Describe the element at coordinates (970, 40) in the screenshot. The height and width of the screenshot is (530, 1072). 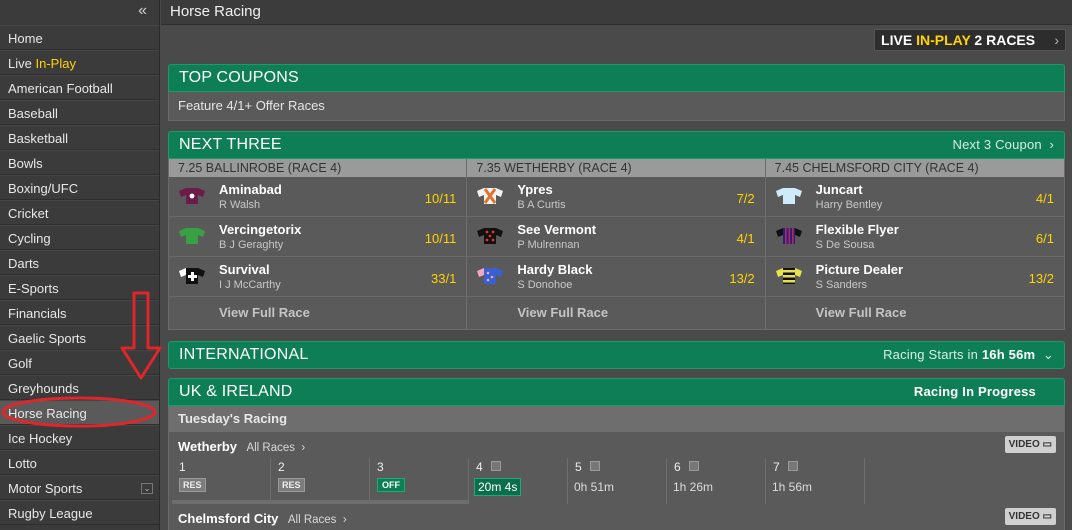
I see `live-in-play-button: LIVE IN-PLAY 2 RACES ›` at that location.